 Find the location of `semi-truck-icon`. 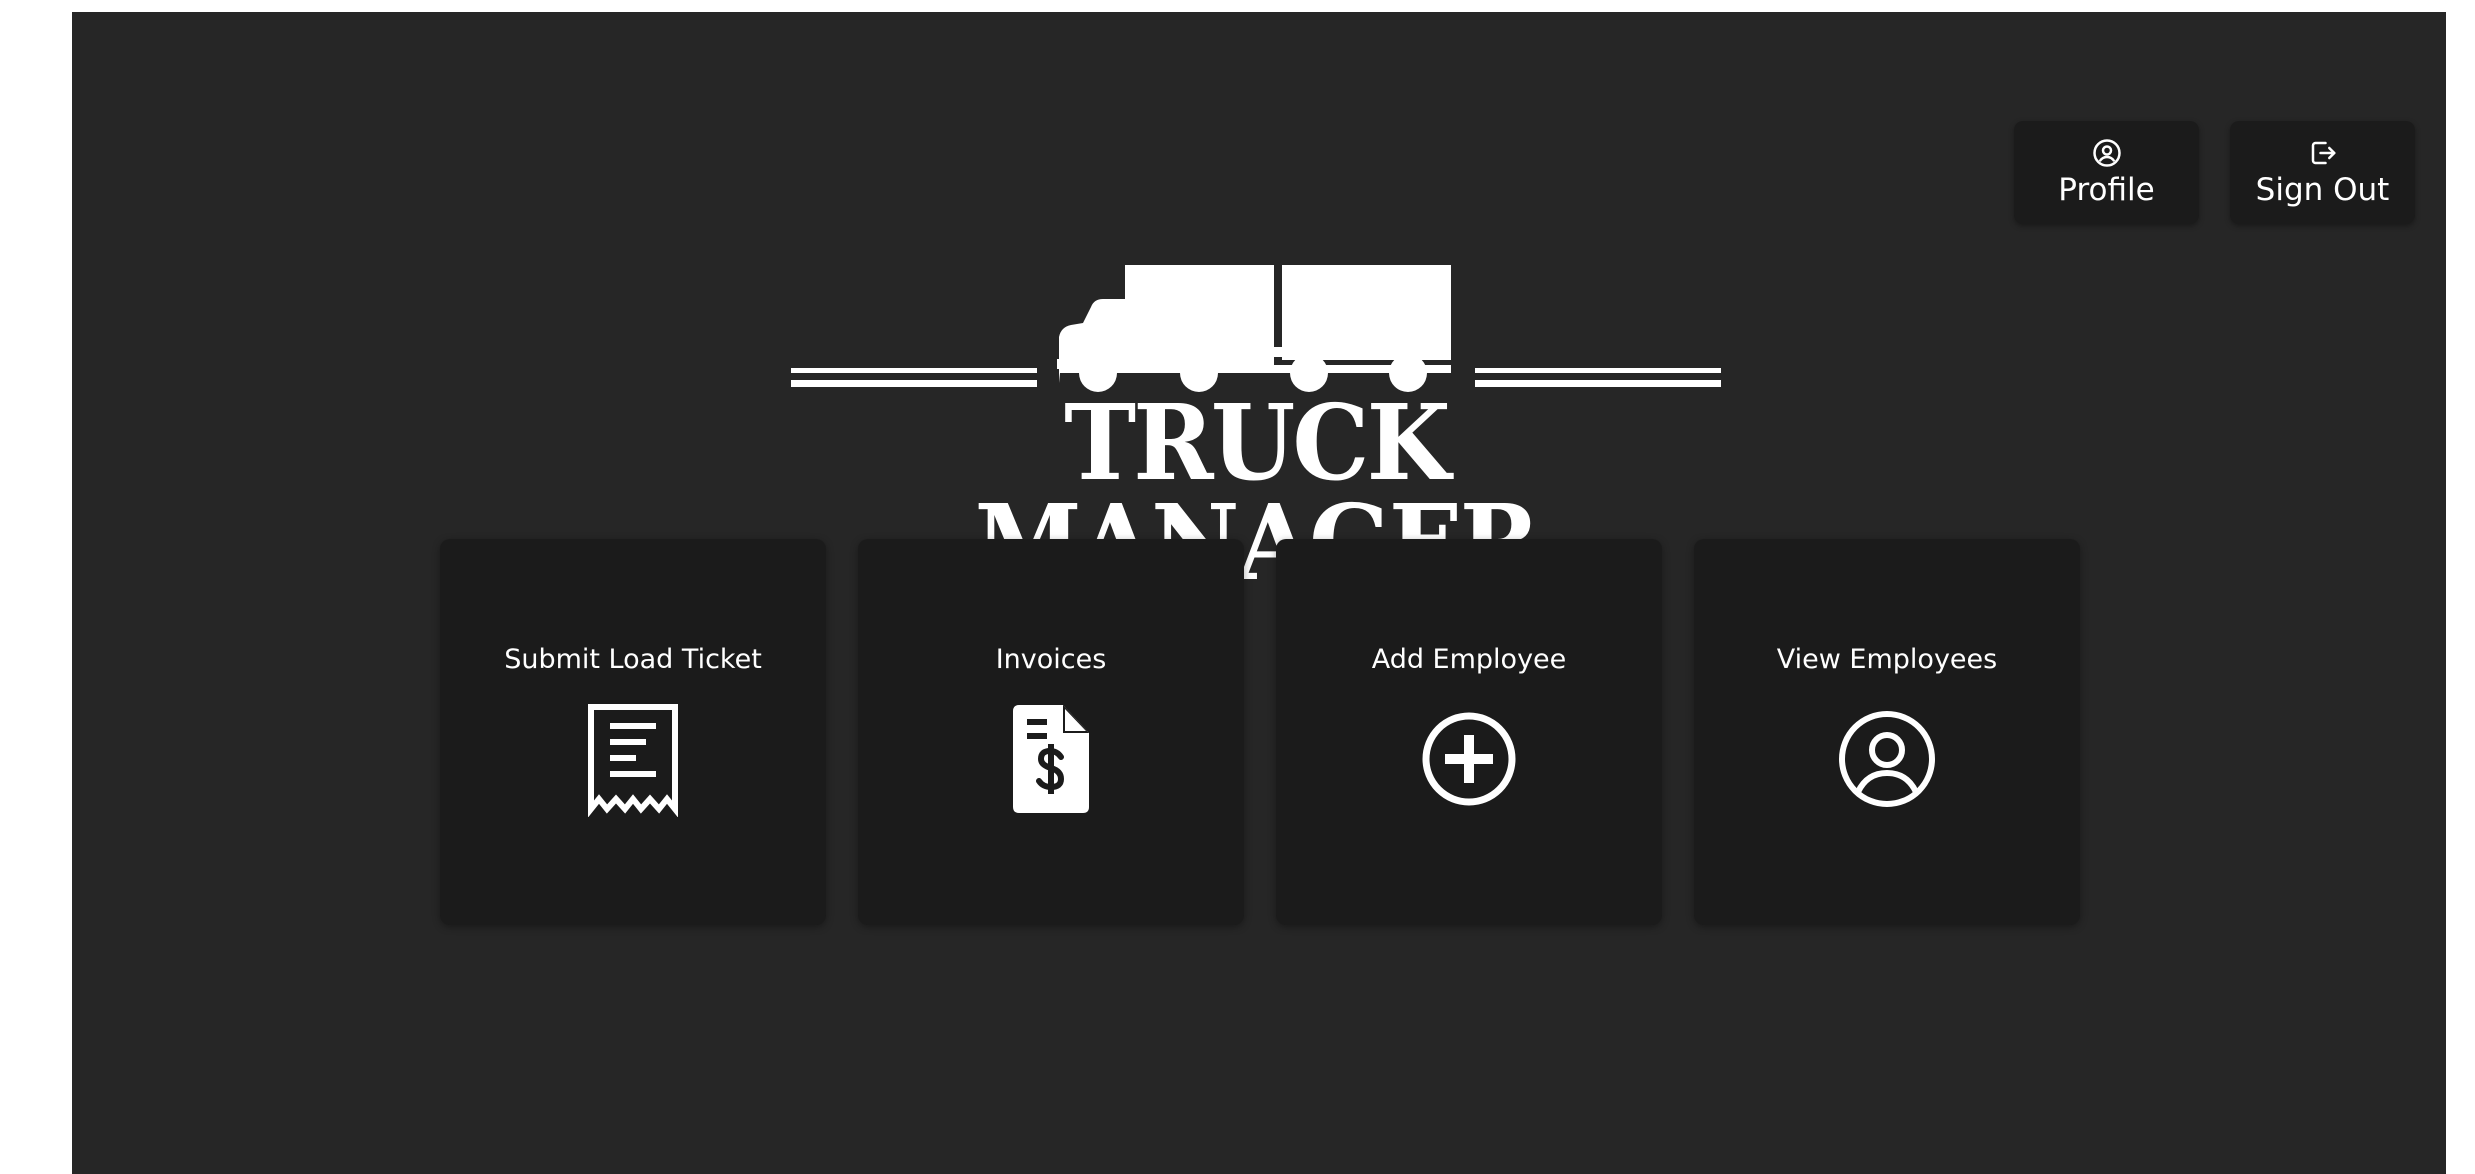

semi-truck-icon is located at coordinates (1256, 328).